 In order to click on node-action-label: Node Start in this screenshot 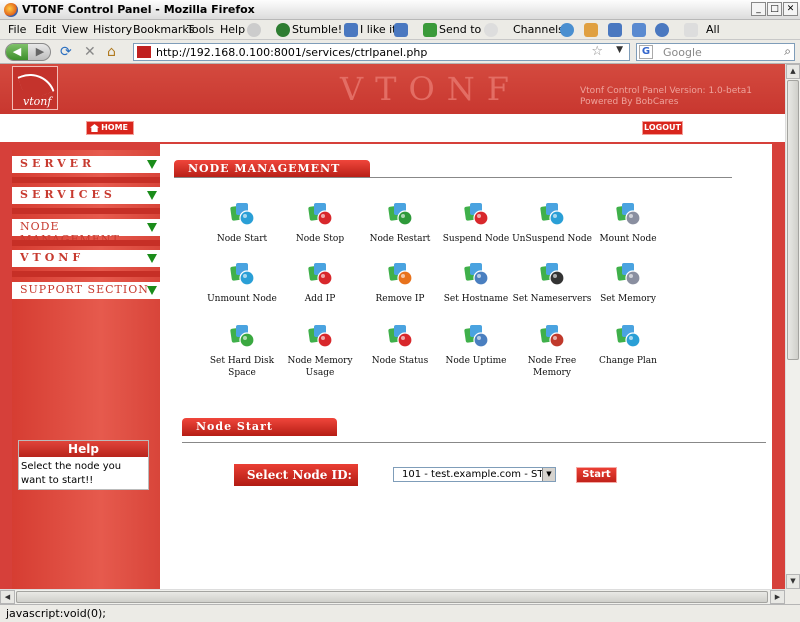, I will do `click(242, 239)`.